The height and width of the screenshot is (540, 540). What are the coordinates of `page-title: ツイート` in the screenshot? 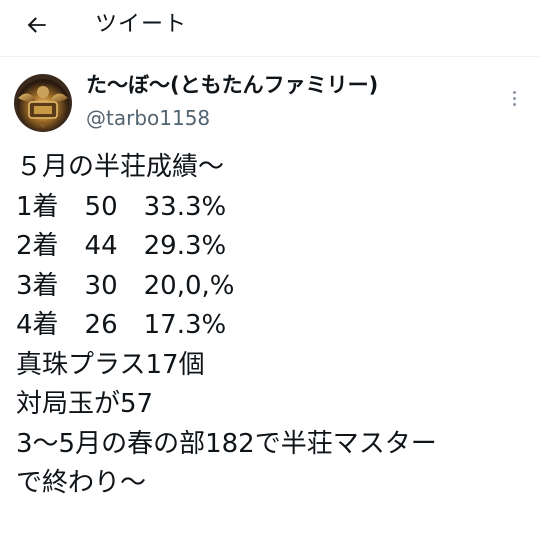 It's located at (141, 24).